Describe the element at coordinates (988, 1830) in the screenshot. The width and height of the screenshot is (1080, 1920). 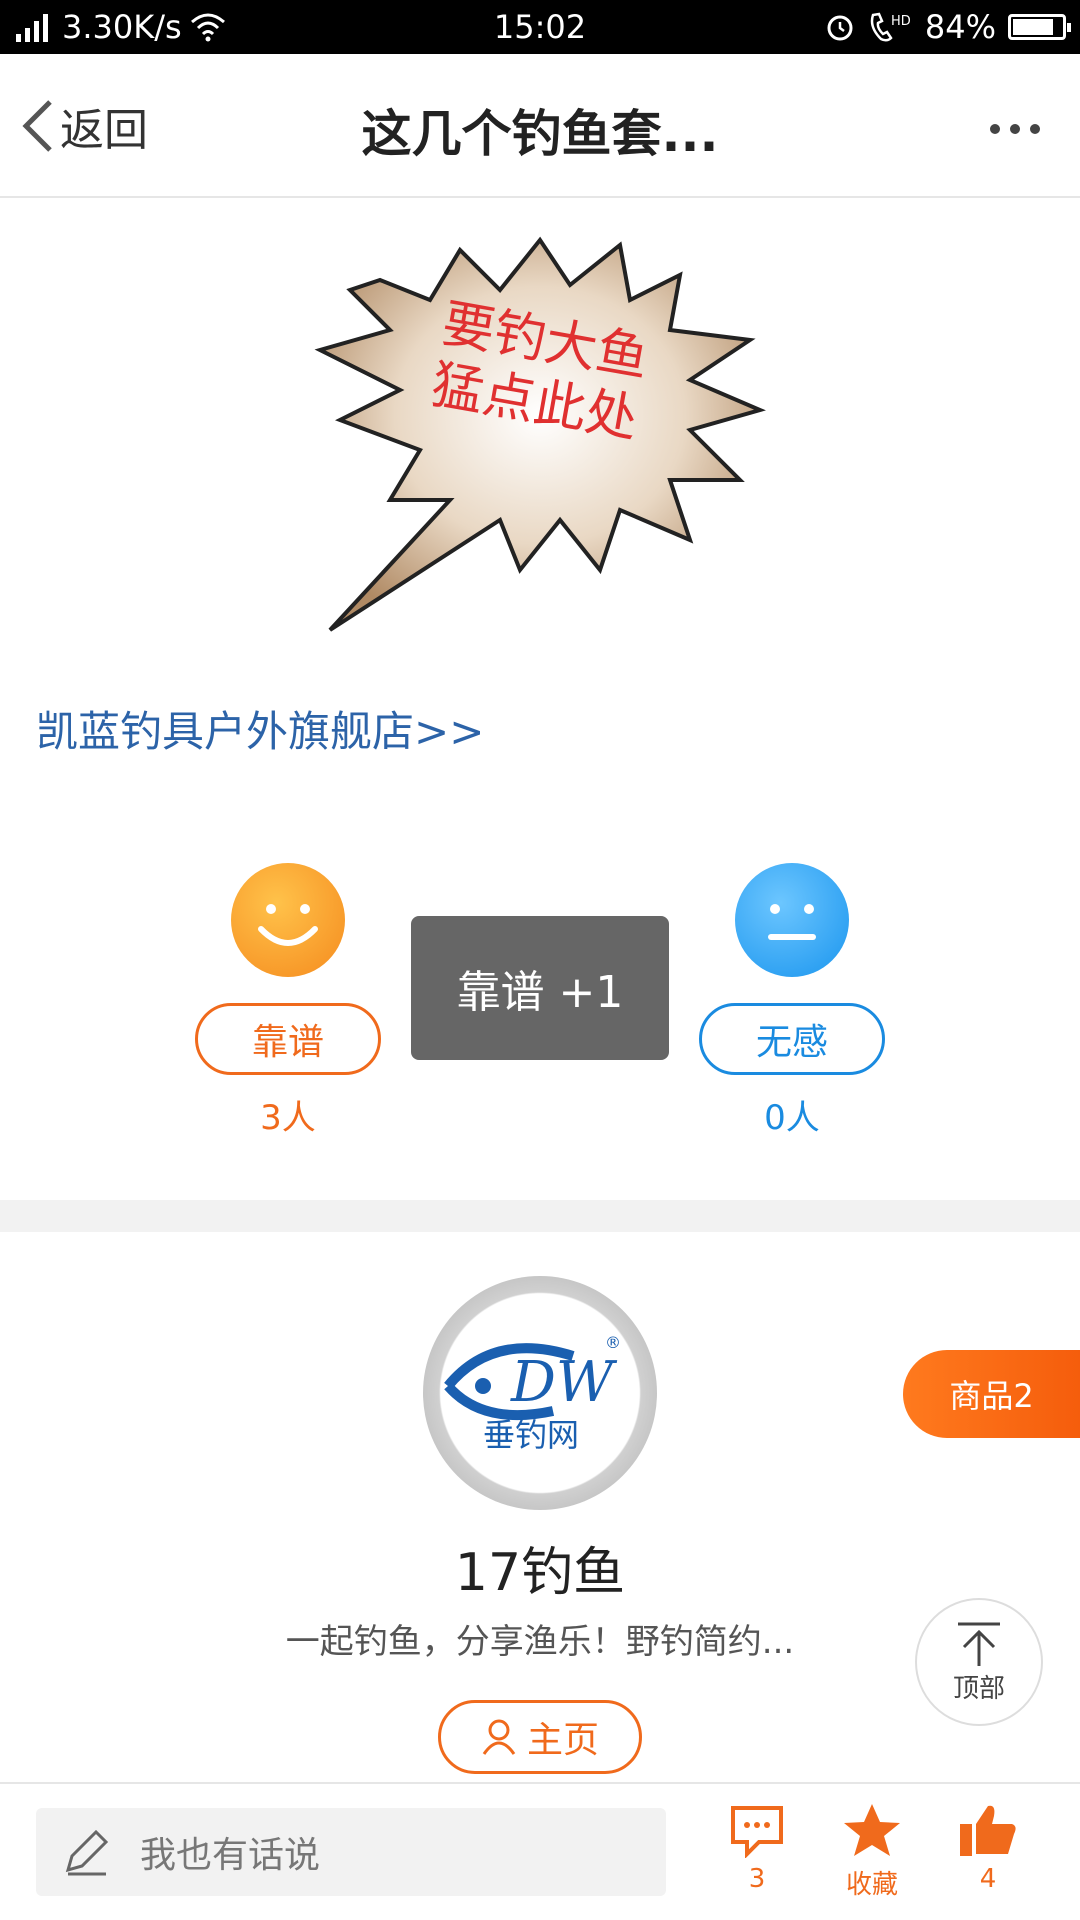
I see `thumbs-up-icon` at that location.